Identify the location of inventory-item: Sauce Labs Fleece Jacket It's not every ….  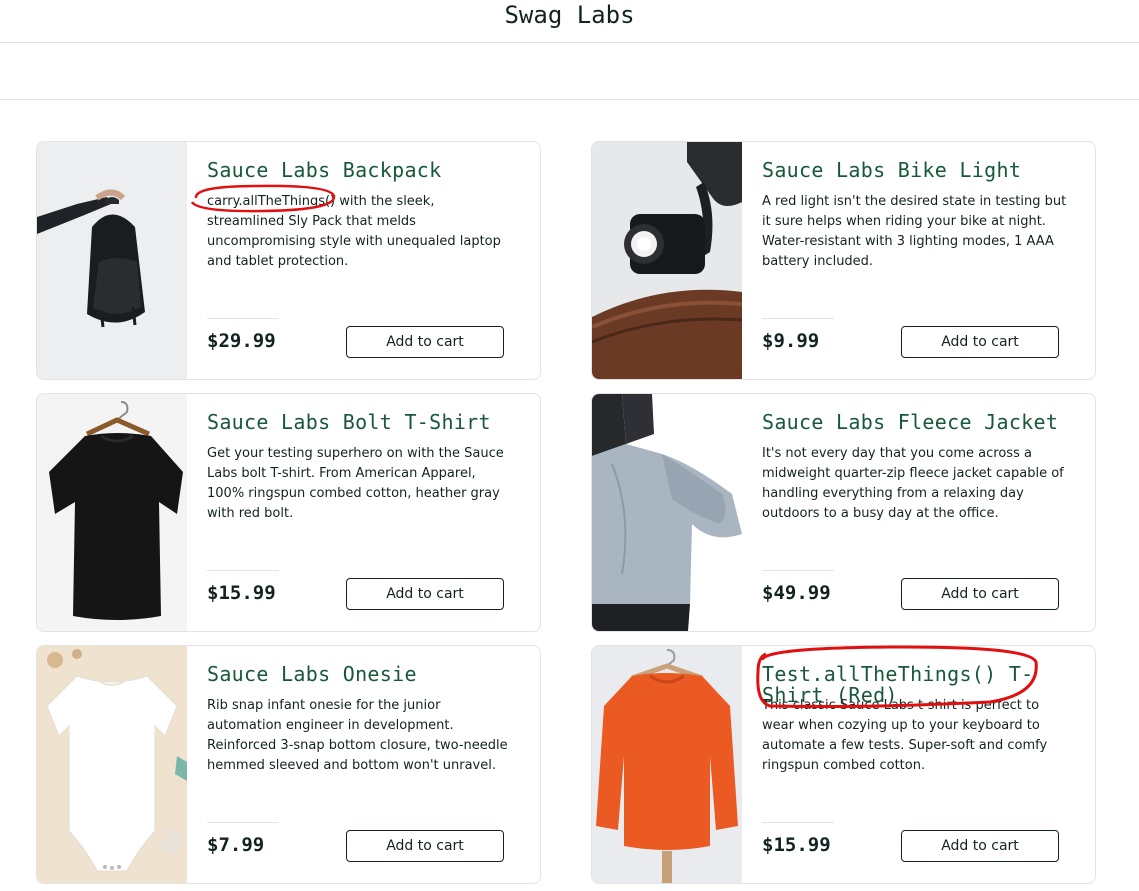
(843, 512).